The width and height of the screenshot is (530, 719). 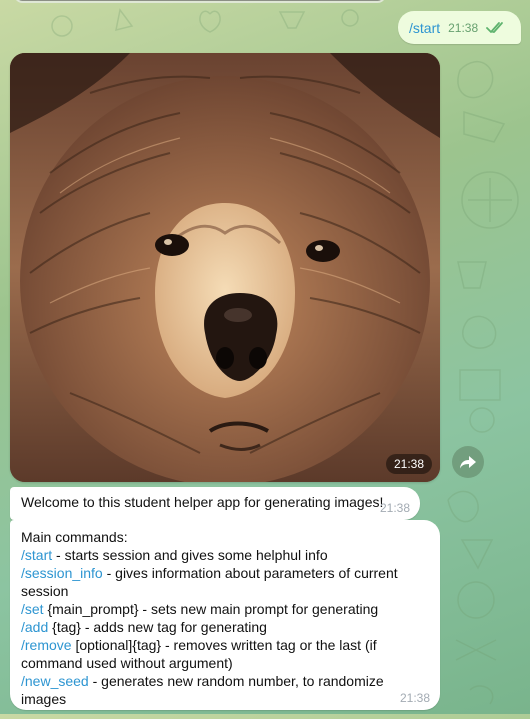 I want to click on commands-title: Main commands:, so click(x=74, y=537).